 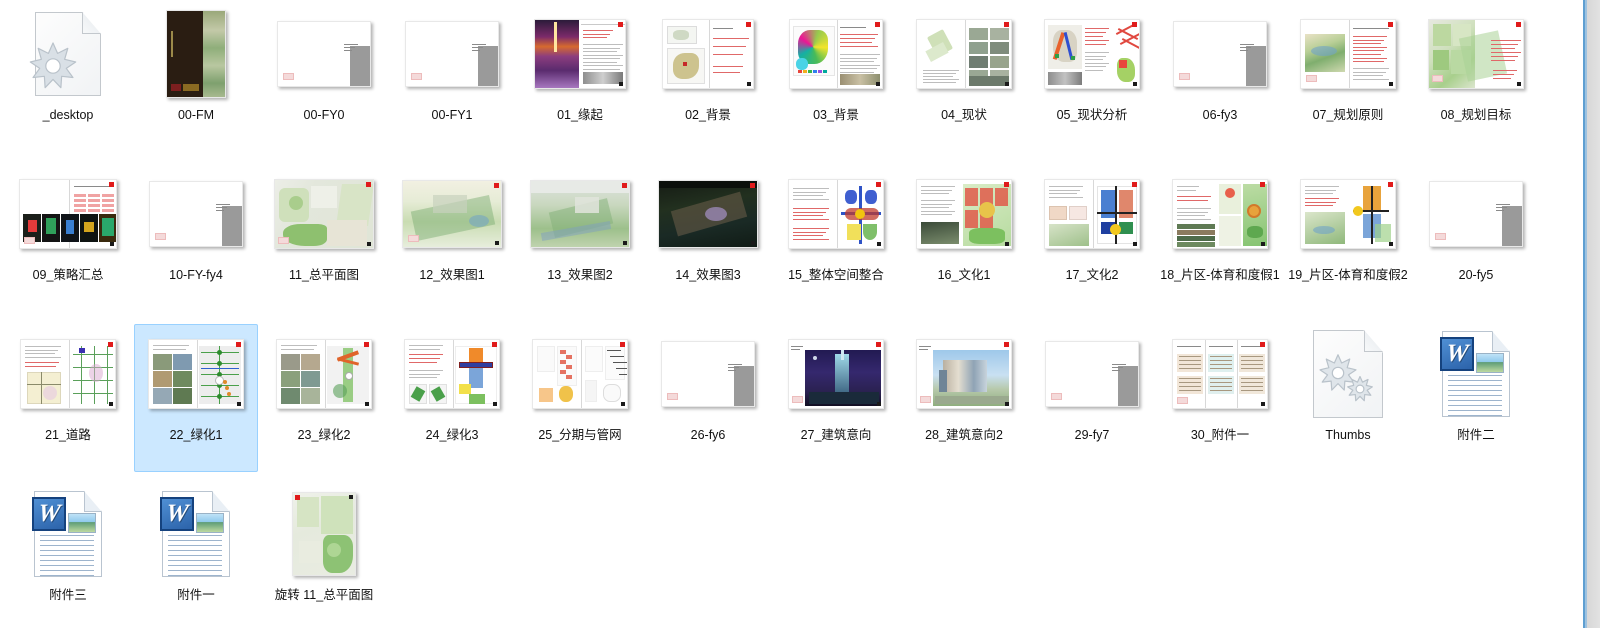 What do you see at coordinates (580, 275) in the screenshot?
I see `file-name-label: 13_效果图2` at bounding box center [580, 275].